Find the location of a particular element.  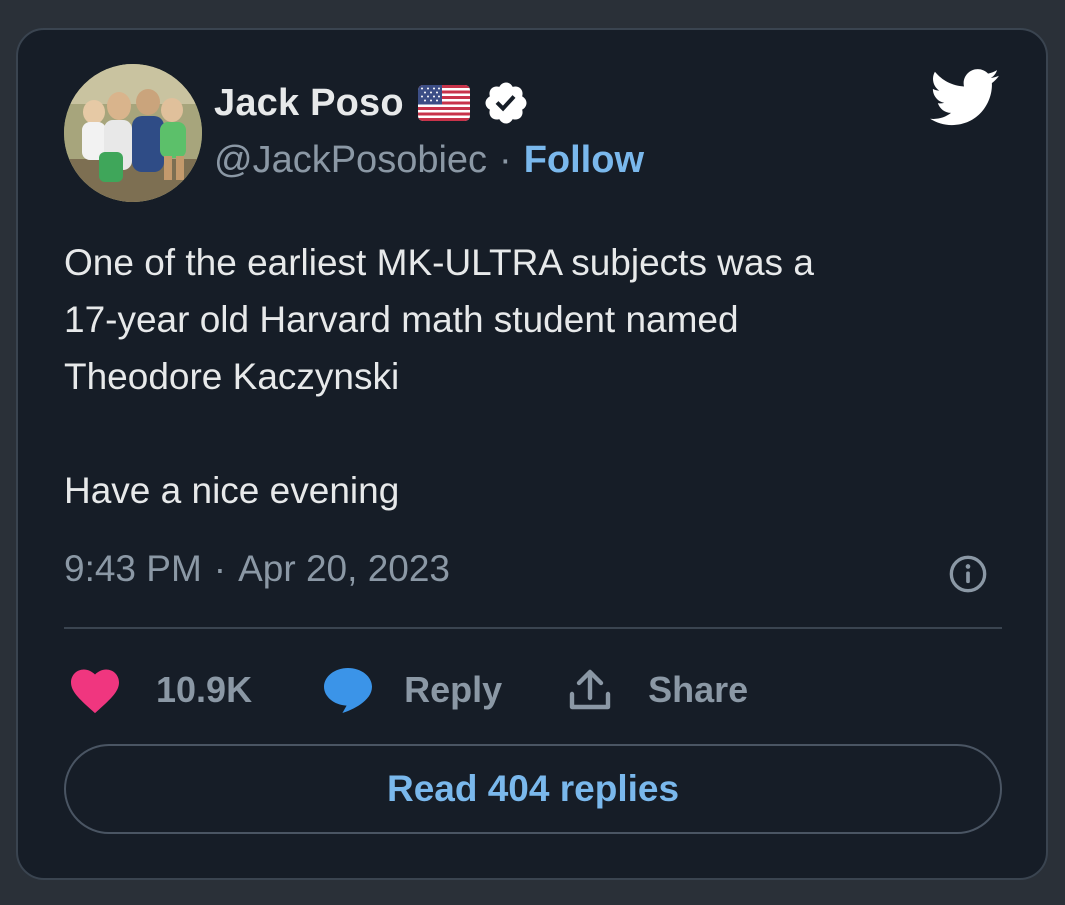

info-icon is located at coordinates (968, 574).